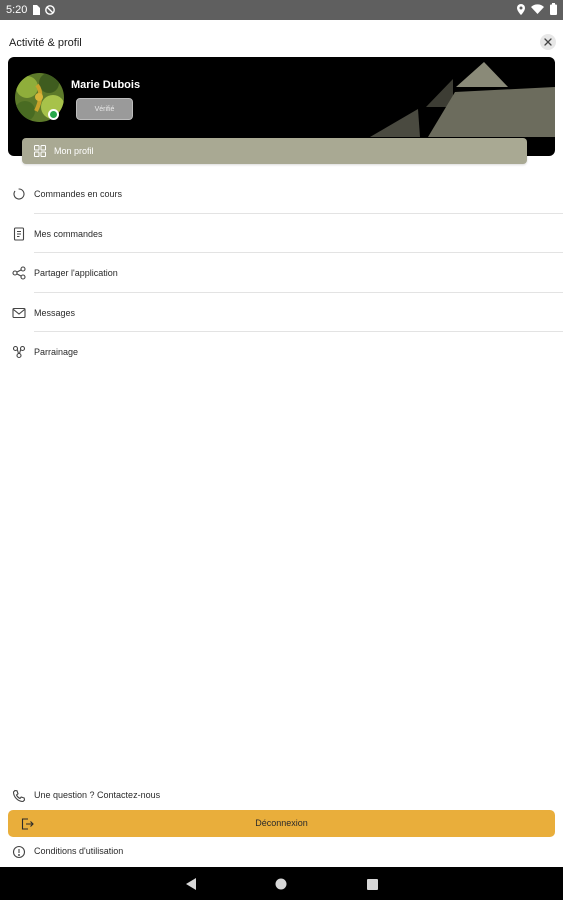  I want to click on menu-item-share-app: Partager l'application, so click(281, 273).